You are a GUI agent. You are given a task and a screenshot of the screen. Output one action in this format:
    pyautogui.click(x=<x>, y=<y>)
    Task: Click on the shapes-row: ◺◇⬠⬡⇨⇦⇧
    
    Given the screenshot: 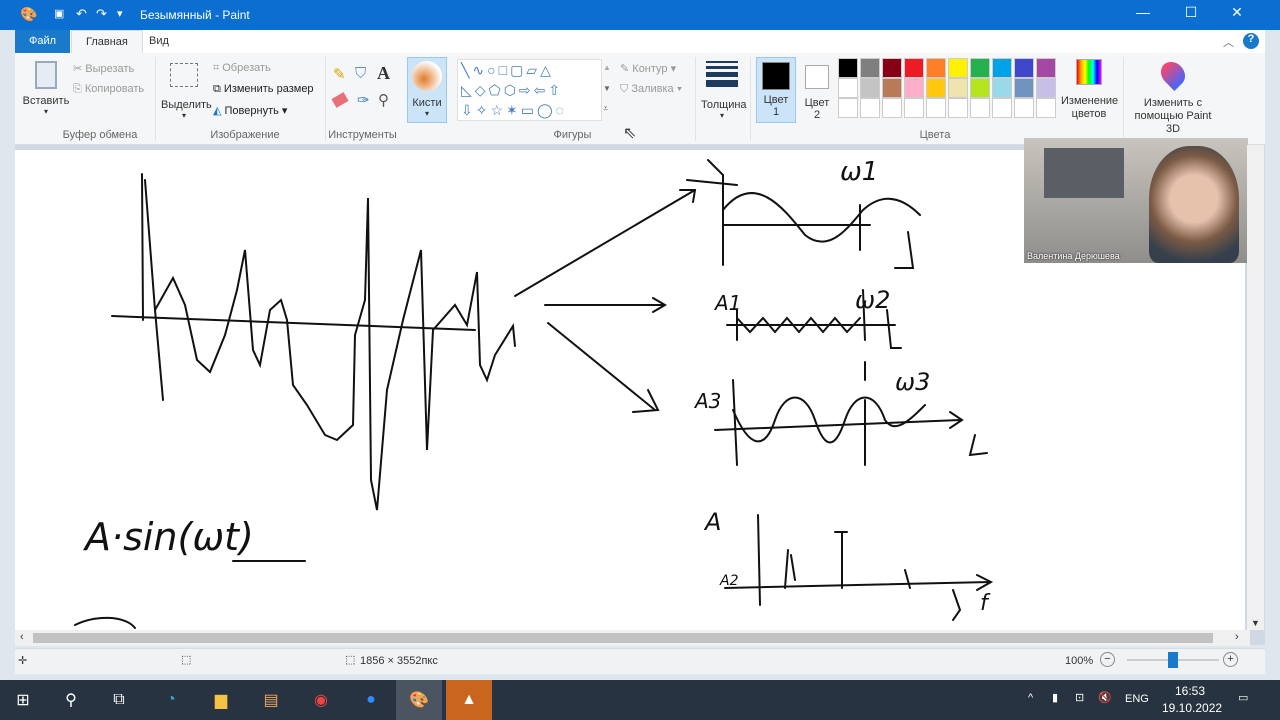 What is the action you would take?
    pyautogui.click(x=531, y=90)
    